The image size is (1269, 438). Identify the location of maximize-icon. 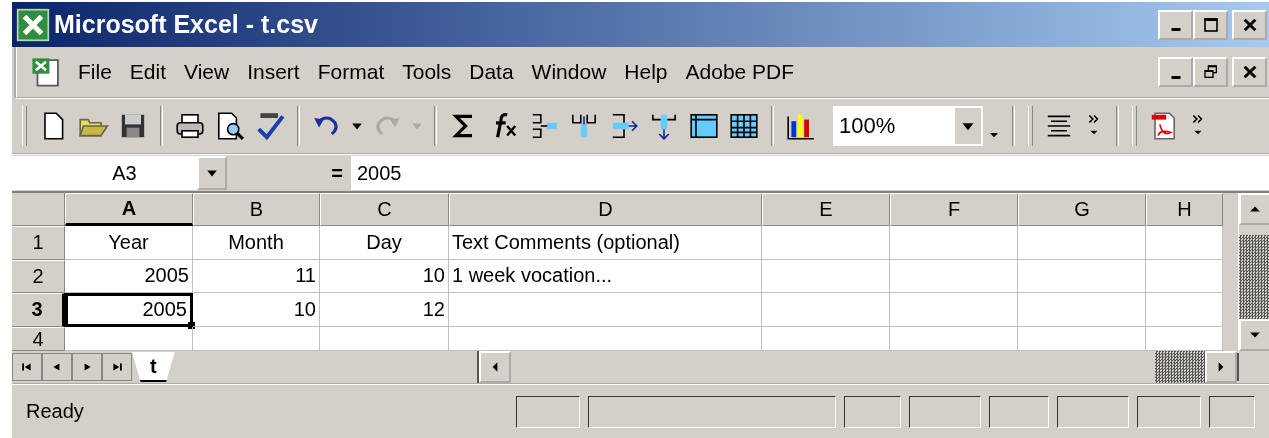
(1210, 24).